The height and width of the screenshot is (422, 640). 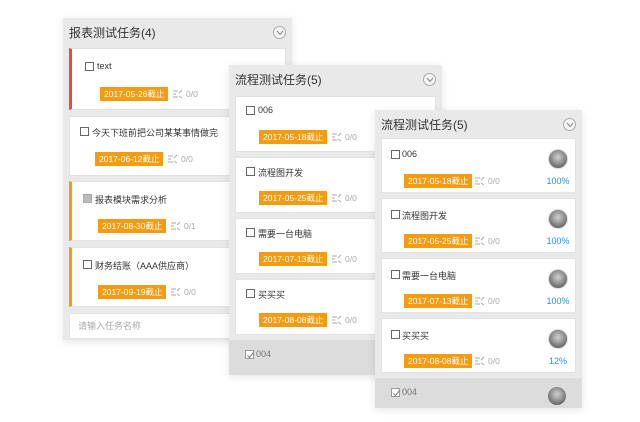 I want to click on task-card: 需要一台电脑 2017-07-13截止 0/0 100%, so click(x=478, y=285).